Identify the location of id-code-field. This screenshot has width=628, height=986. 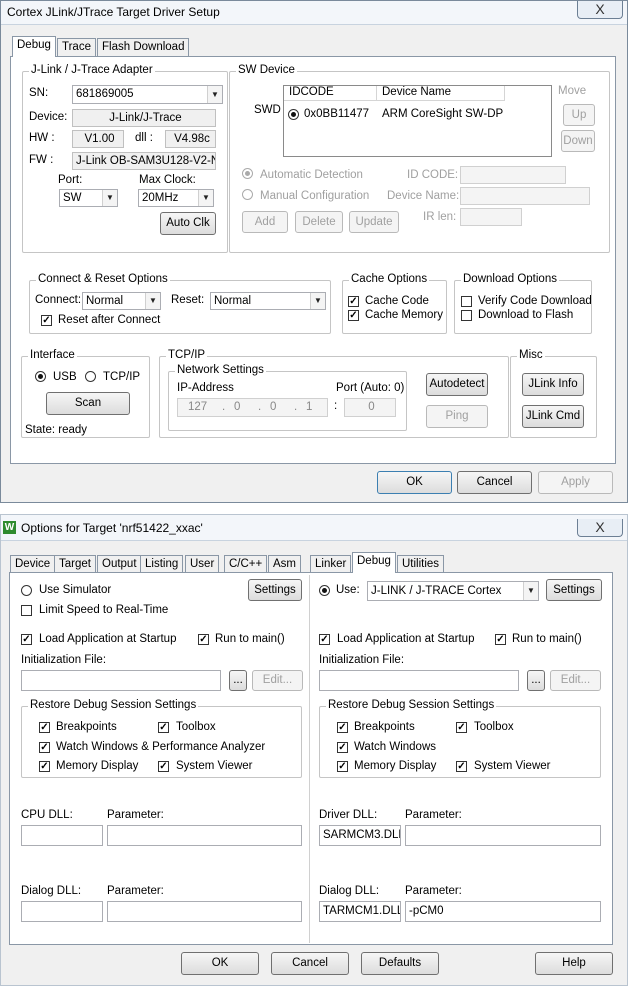
(513, 175).